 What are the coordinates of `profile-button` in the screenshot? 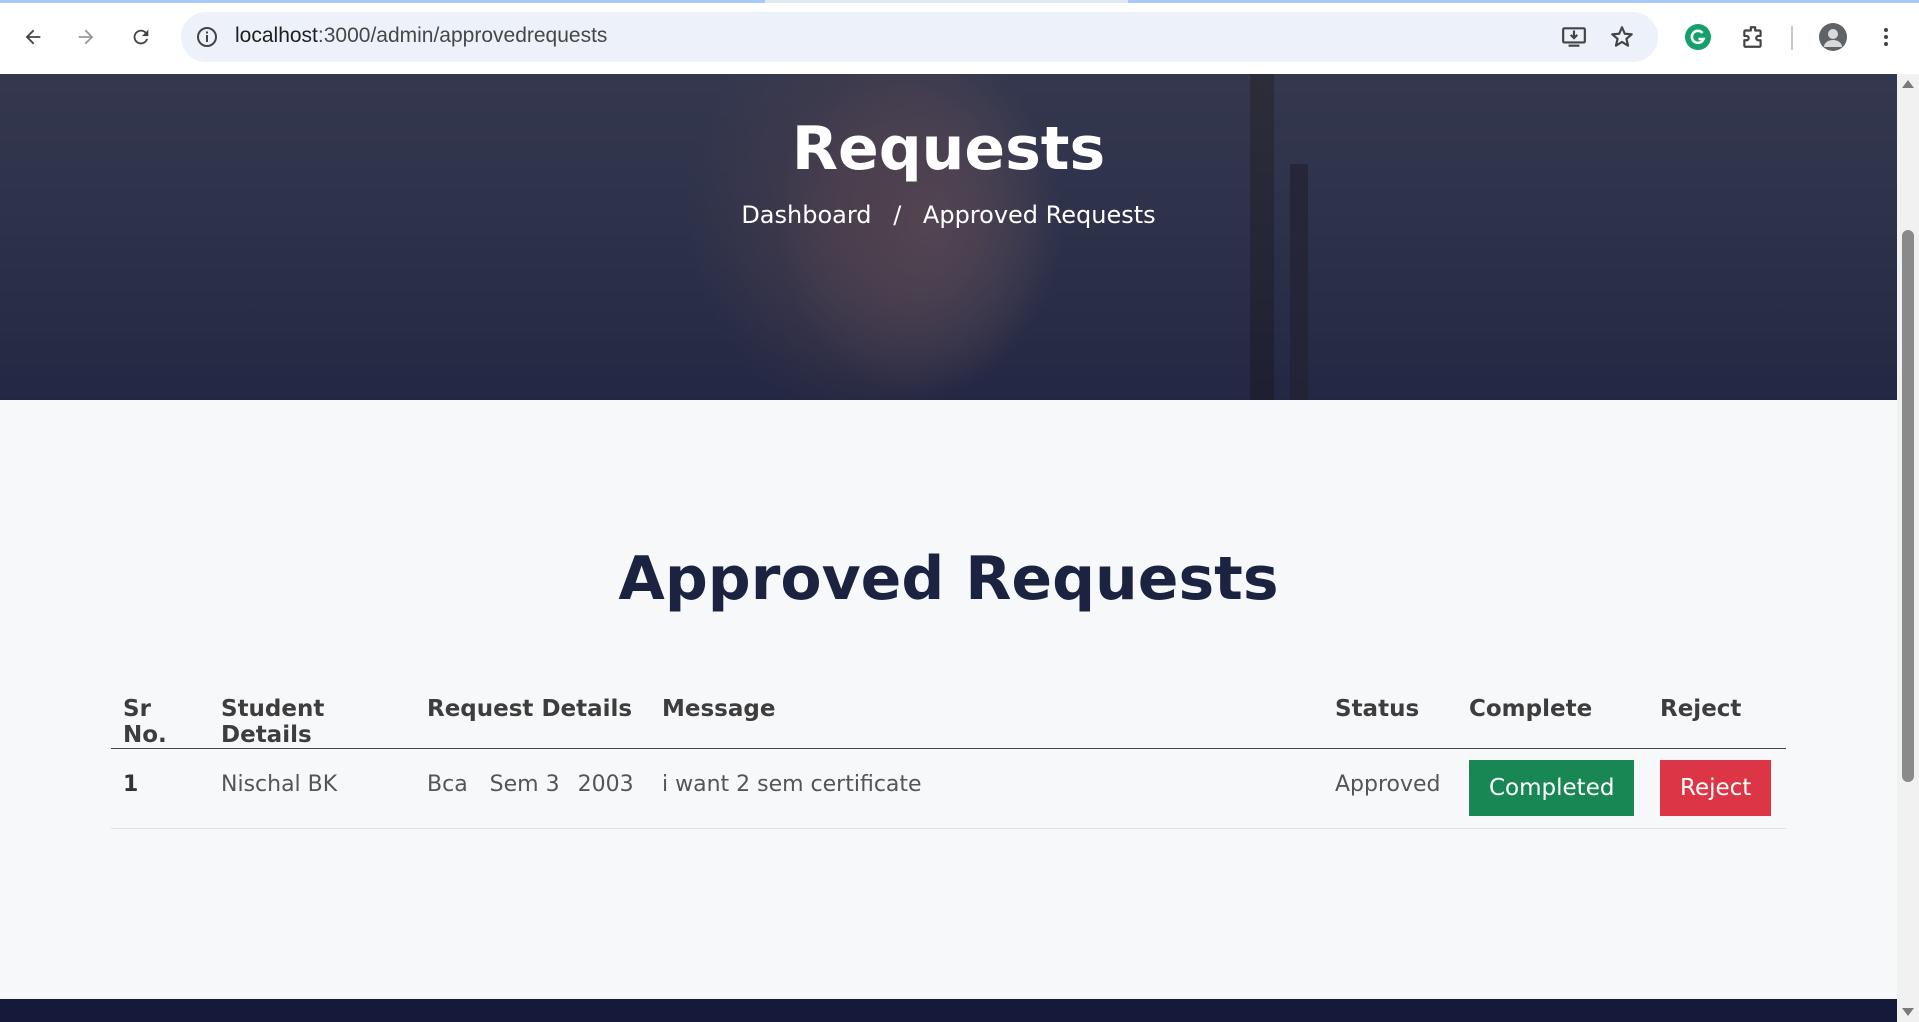 It's located at (1833, 37).